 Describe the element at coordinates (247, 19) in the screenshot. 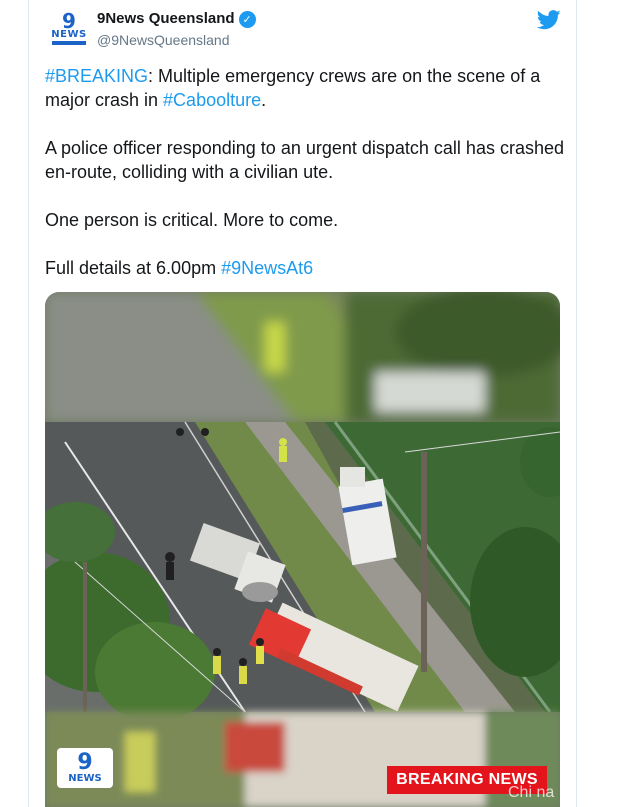

I see `verified-badge-icon: ✓` at that location.